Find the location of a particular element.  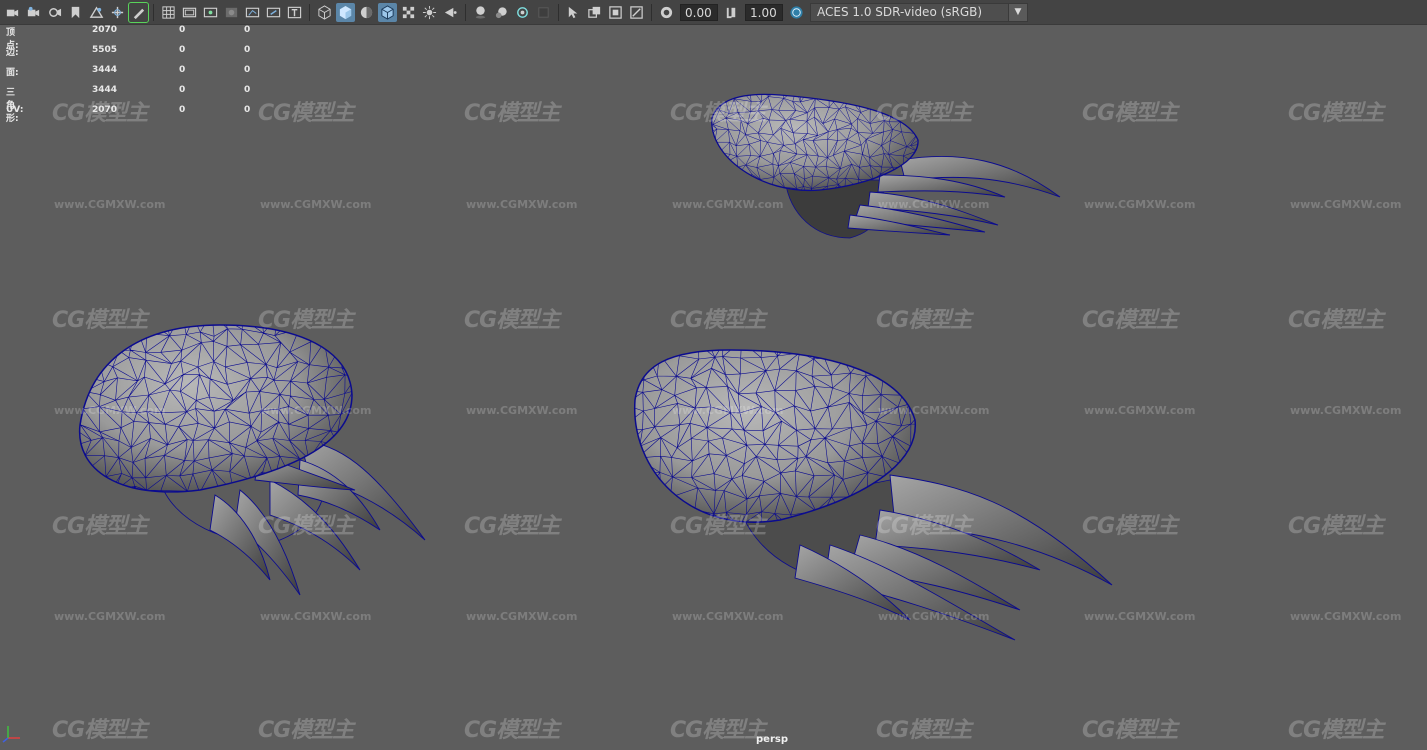

light-icon is located at coordinates (450, 12).